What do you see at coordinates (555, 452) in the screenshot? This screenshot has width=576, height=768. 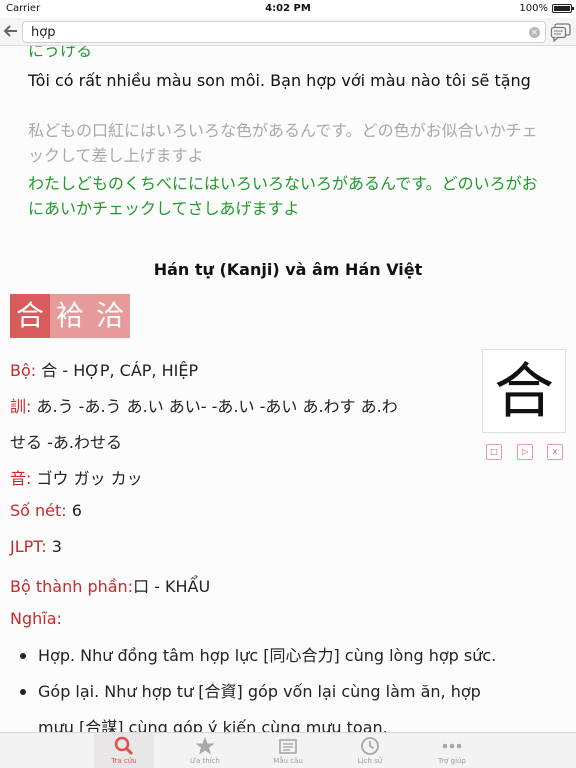 I see `stroke-close-button: x` at bounding box center [555, 452].